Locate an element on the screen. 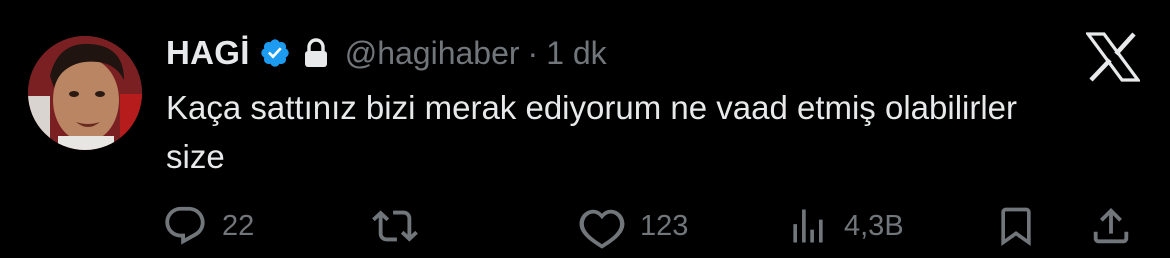 The height and width of the screenshot is (258, 1170). like-count: 123 is located at coordinates (664, 225).